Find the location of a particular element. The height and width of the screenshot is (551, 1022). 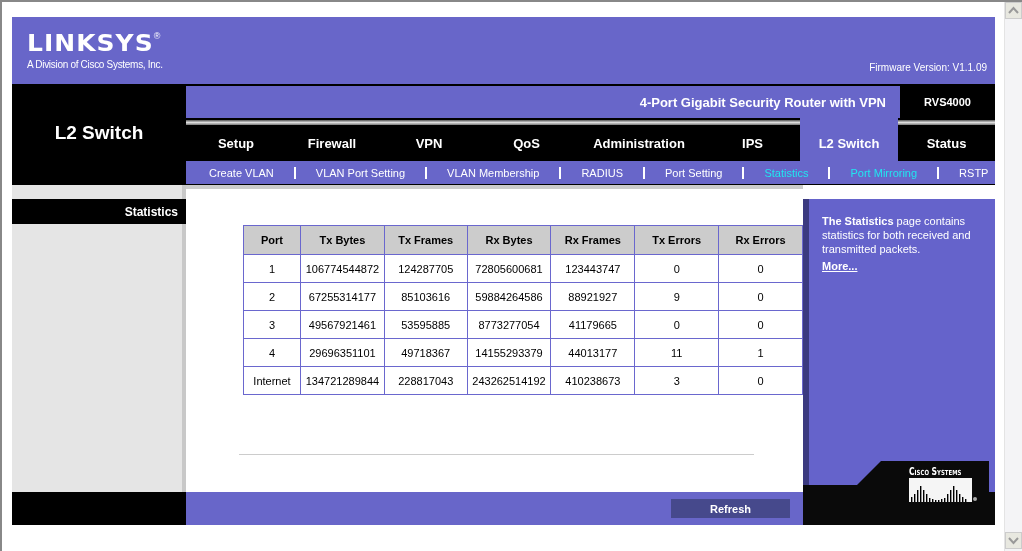

table-cell: 134721289844 is located at coordinates (342, 380).